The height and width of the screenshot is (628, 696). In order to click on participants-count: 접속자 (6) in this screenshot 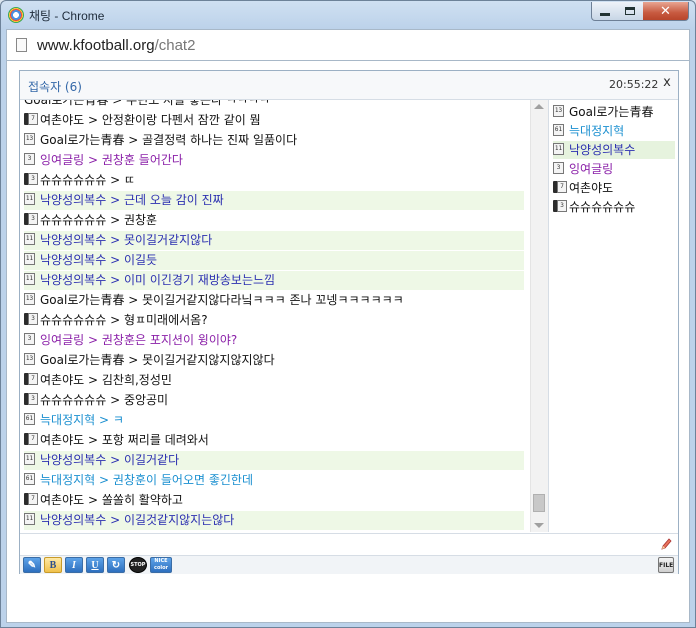, I will do `click(55, 87)`.